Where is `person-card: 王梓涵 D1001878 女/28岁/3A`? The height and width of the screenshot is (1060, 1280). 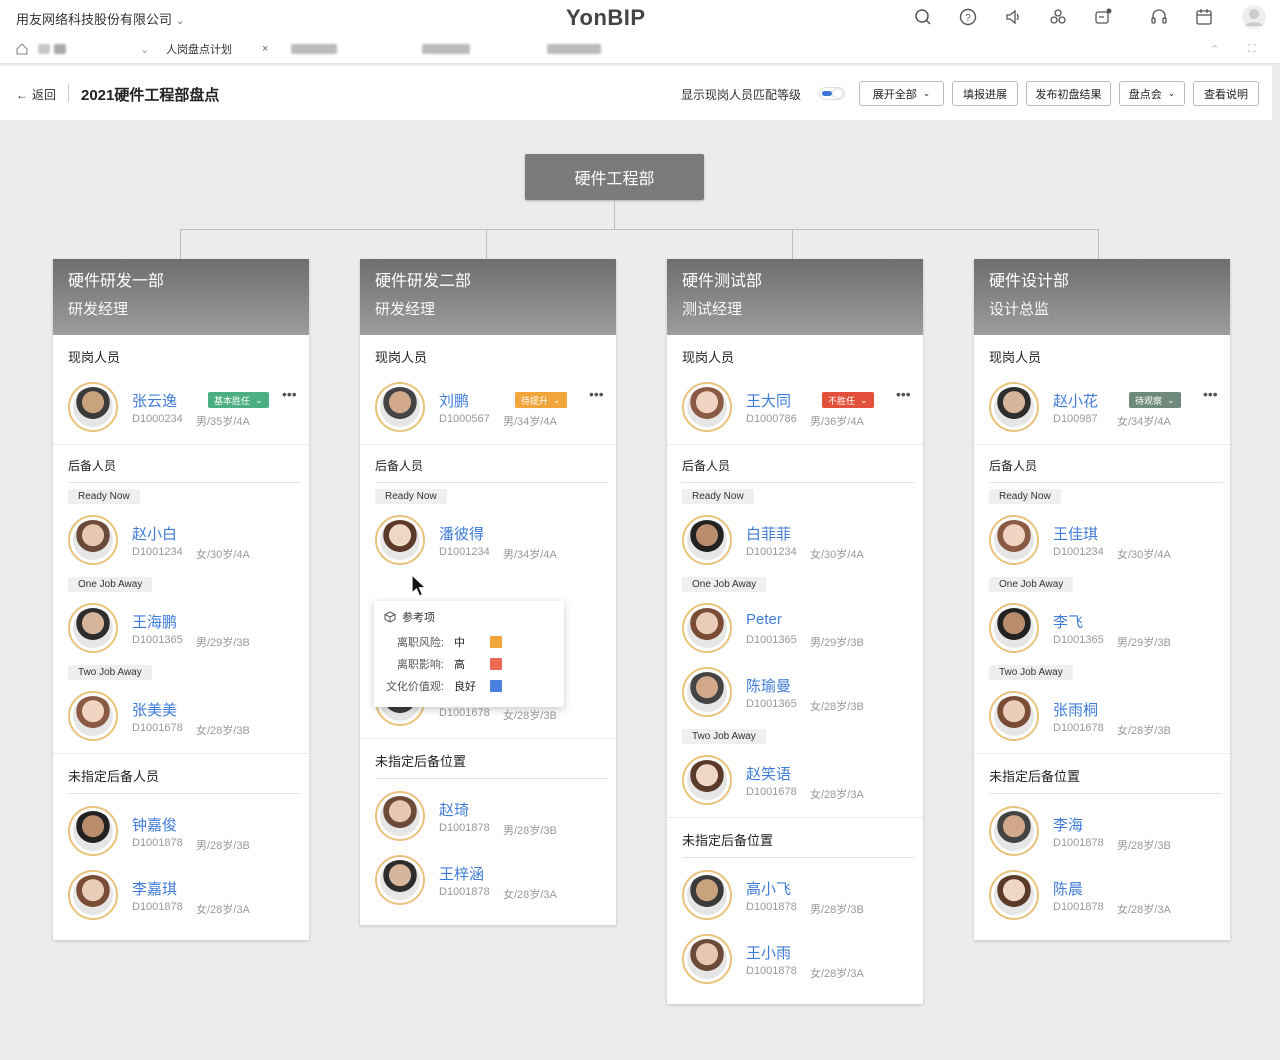 person-card: 王梓涵 D1001878 女/28岁/3A is located at coordinates (488, 879).